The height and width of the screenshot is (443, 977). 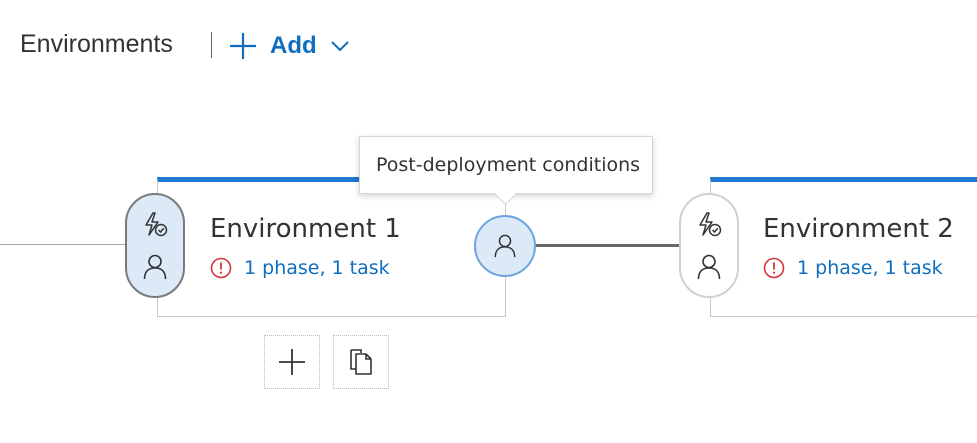 I want to click on add-environment-button, so click(x=292, y=362).